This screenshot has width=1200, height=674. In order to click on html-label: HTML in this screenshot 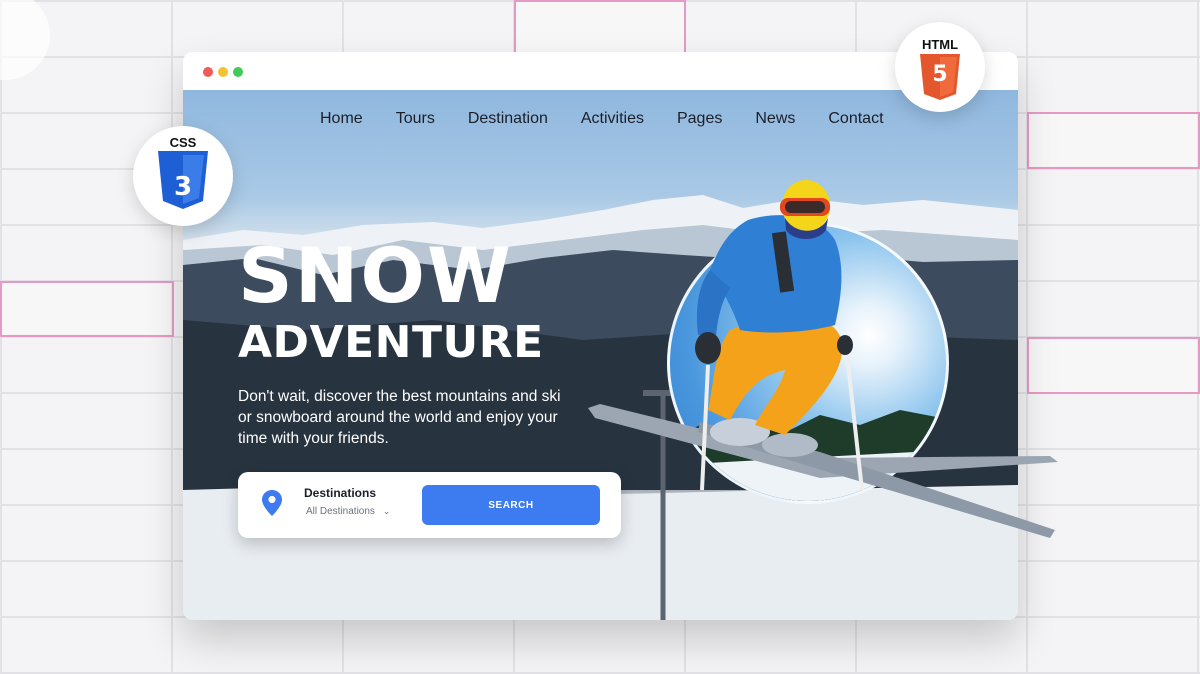, I will do `click(940, 44)`.